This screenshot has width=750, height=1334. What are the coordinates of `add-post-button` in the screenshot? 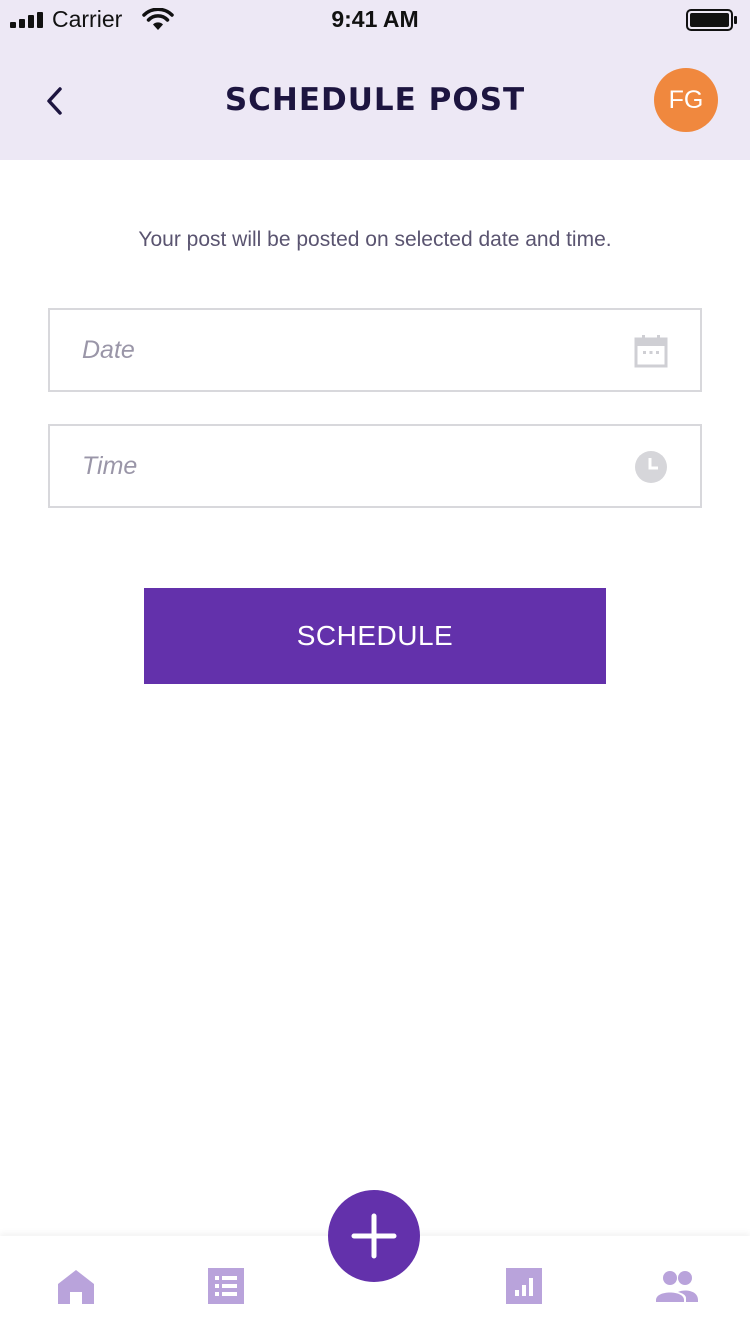 It's located at (374, 1236).